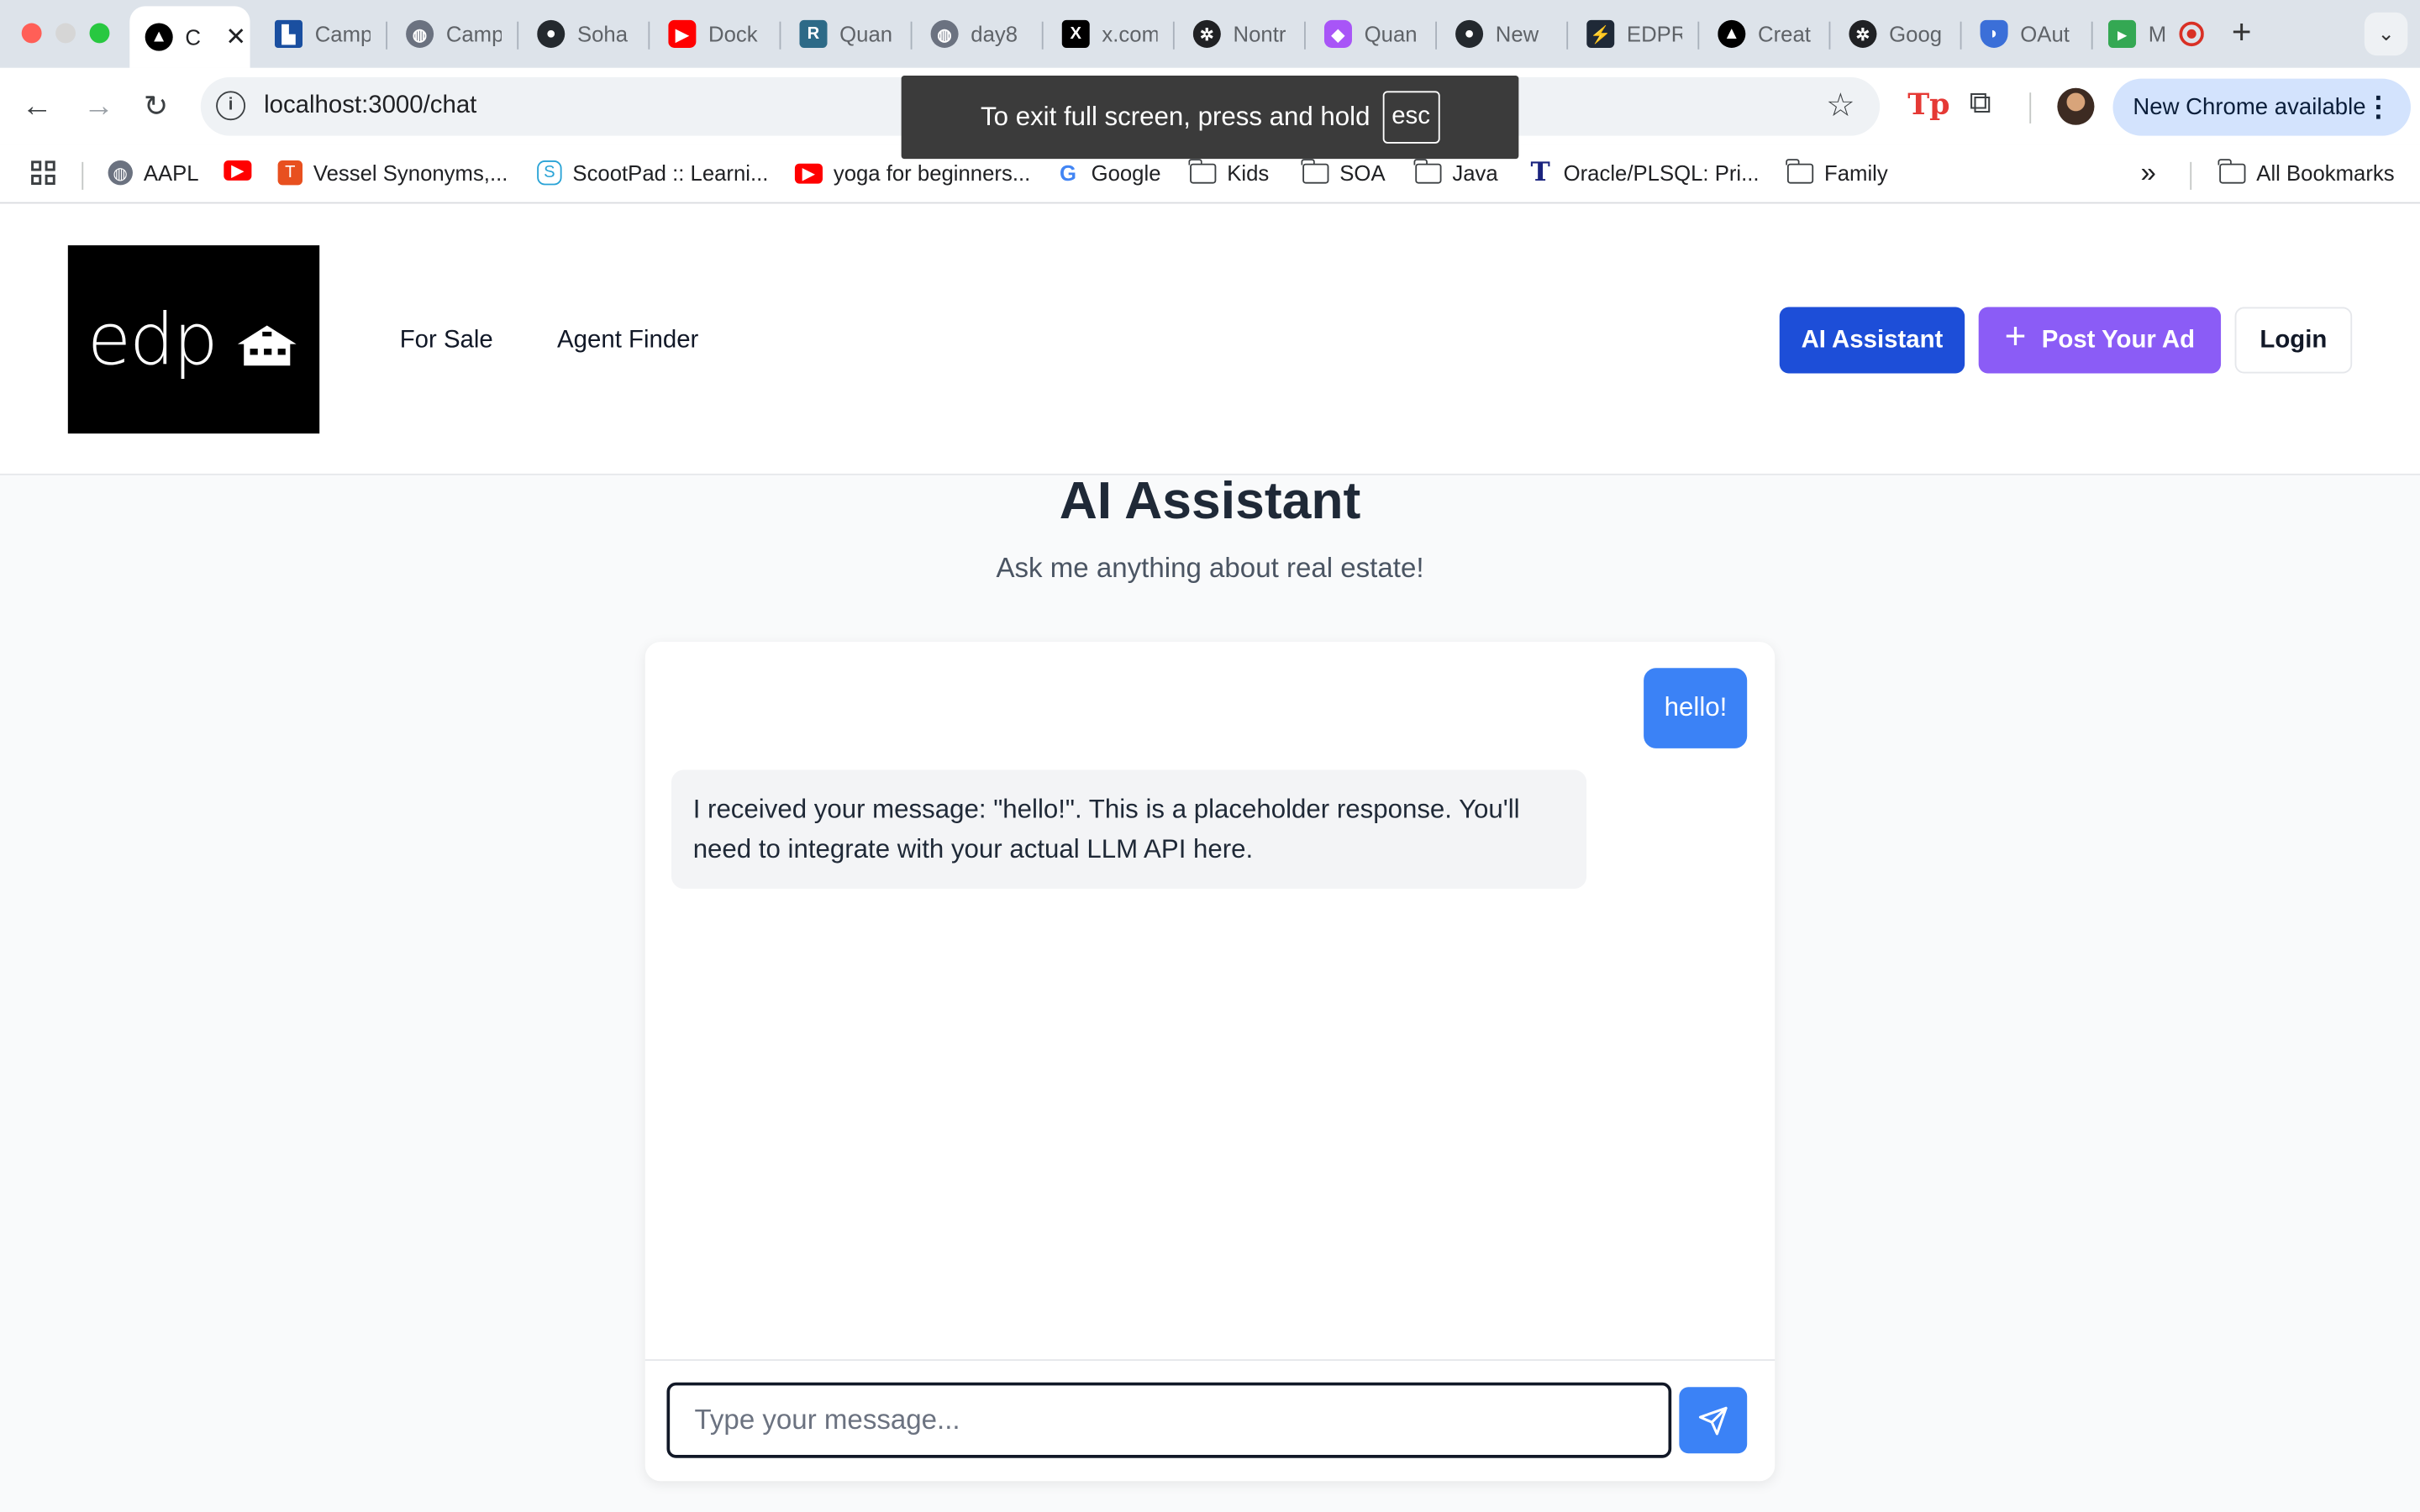 Image resolution: width=2420 pixels, height=1512 pixels. I want to click on browser-tab: R Quan, so click(847, 34).